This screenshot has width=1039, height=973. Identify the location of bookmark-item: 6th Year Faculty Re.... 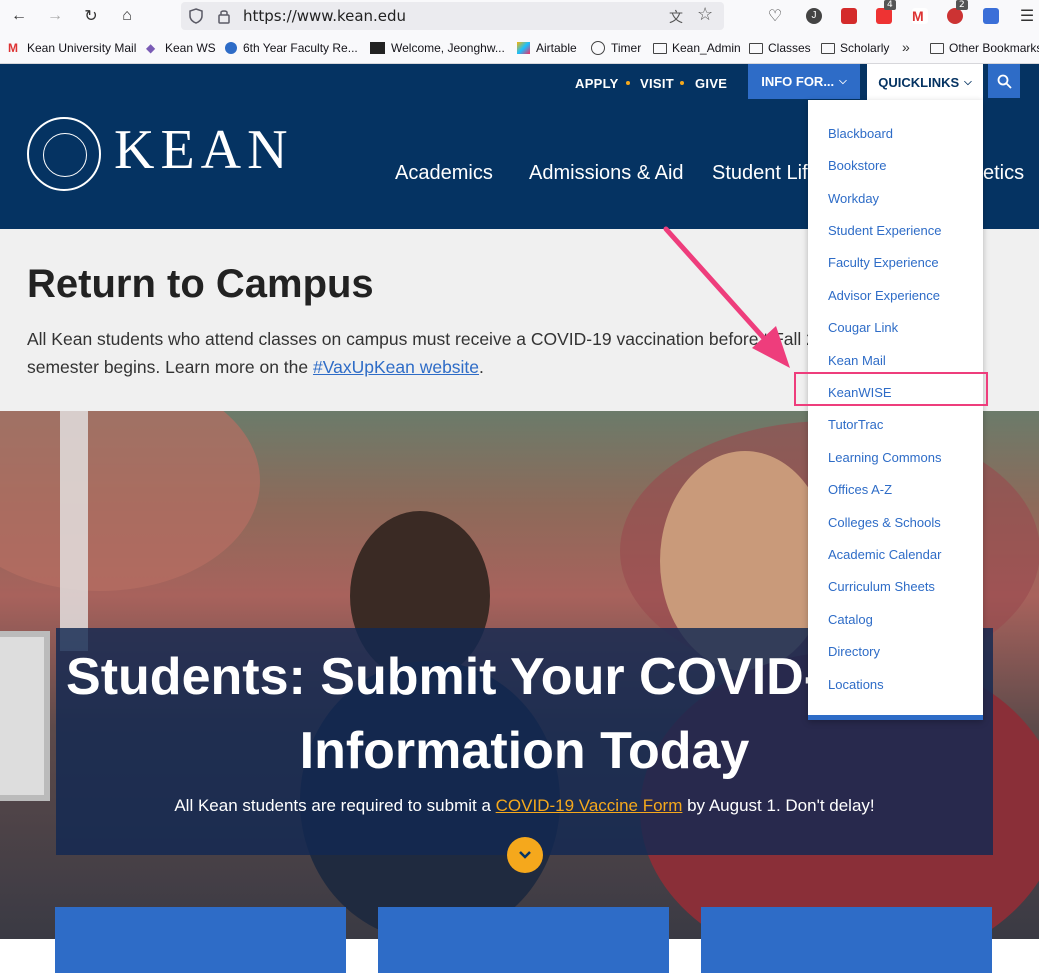
(291, 48).